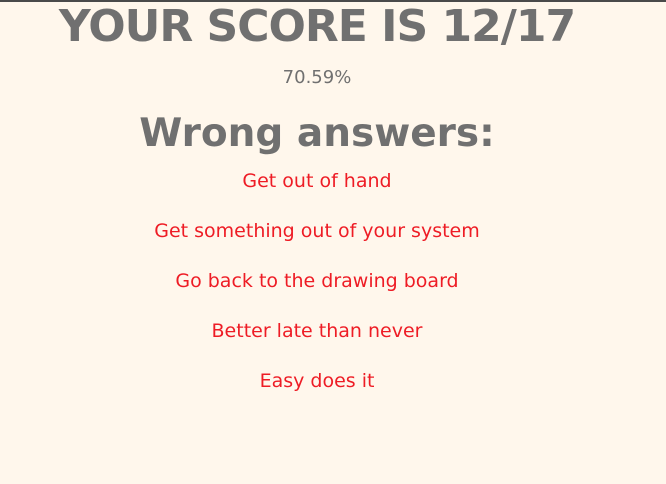  What do you see at coordinates (317, 331) in the screenshot?
I see `wrong-answer-item: Better late than never` at bounding box center [317, 331].